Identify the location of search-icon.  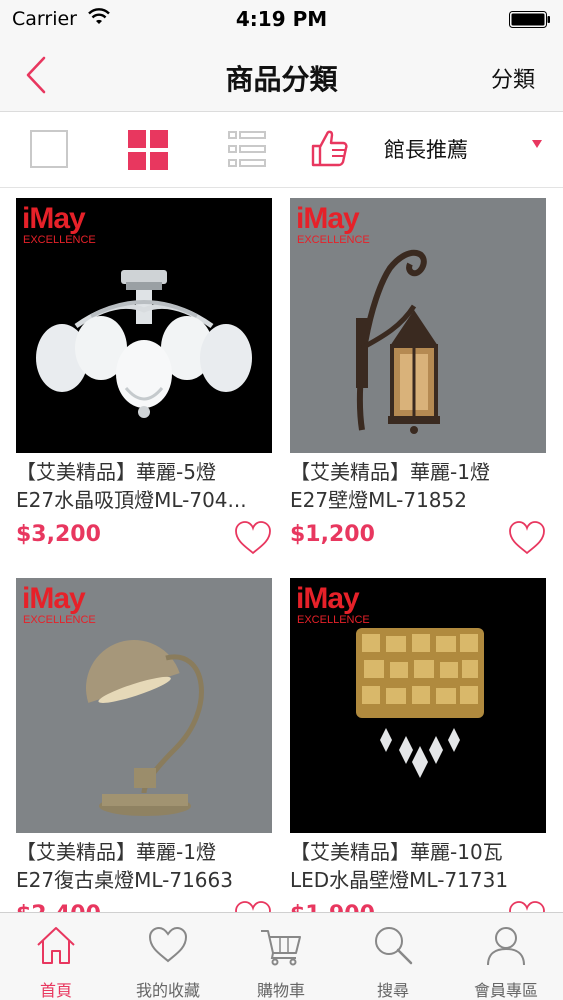
(394, 946).